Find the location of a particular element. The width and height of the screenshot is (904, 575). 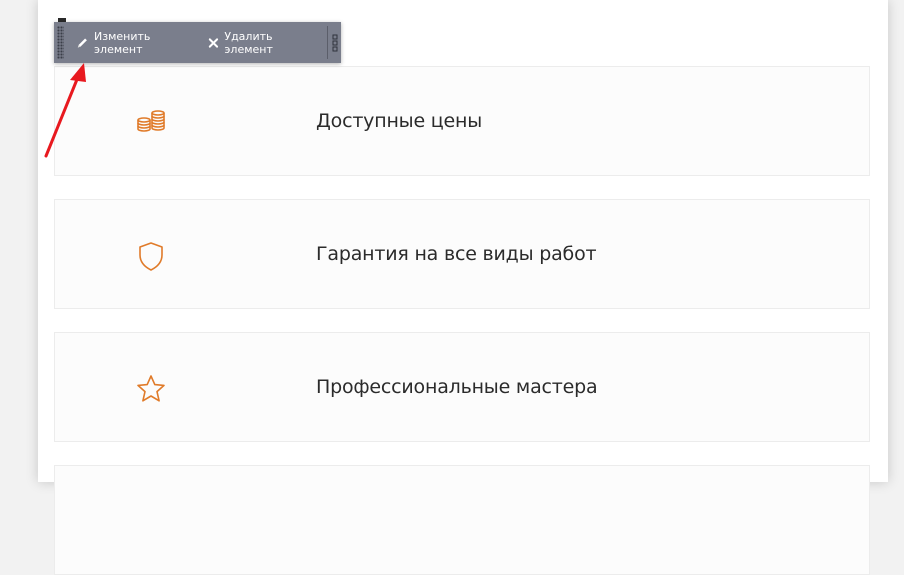

edit-element-button: Изменить элемент is located at coordinates (134, 42).